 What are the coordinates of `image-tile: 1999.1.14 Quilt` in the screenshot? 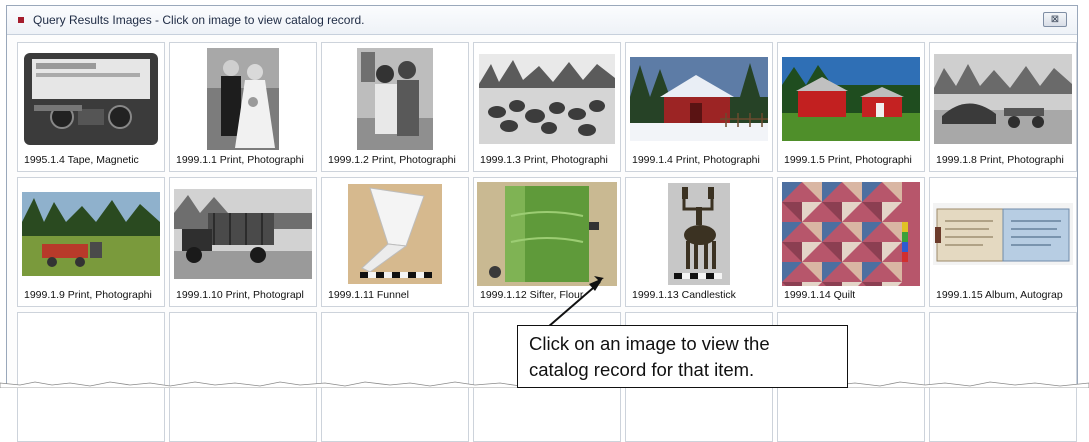 It's located at (851, 242).